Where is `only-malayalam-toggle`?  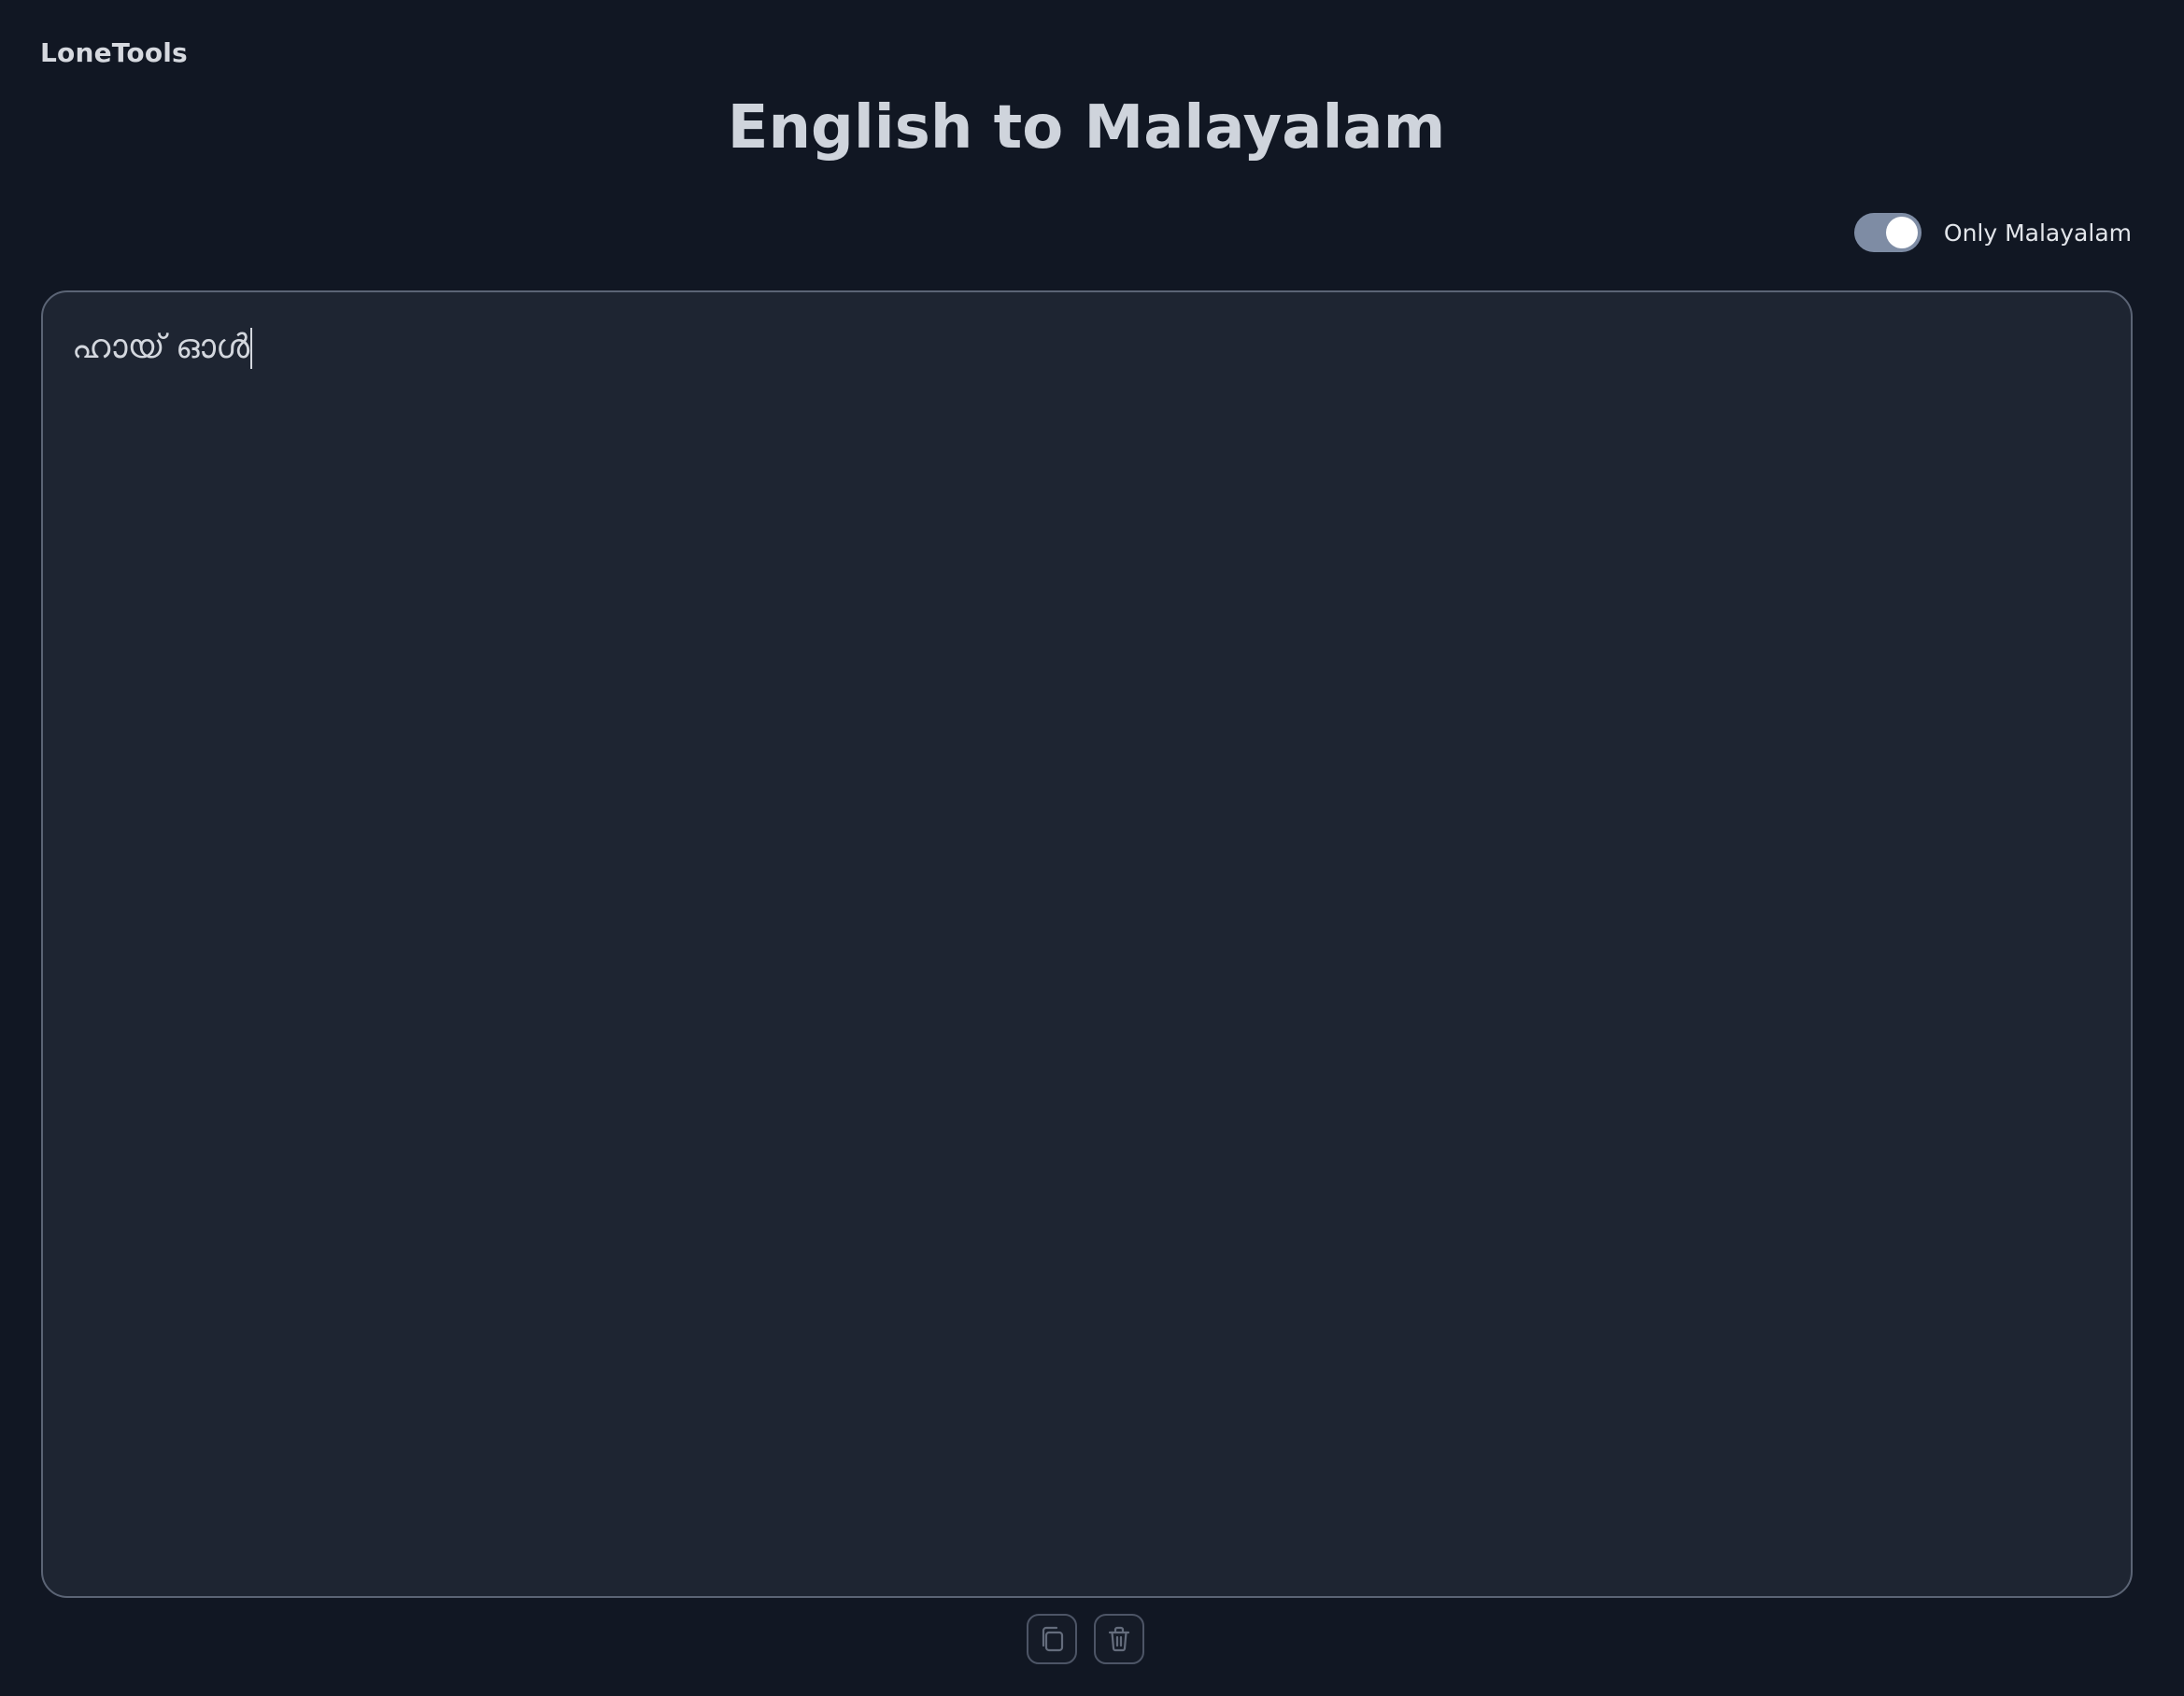
only-malayalam-toggle is located at coordinates (1887, 232).